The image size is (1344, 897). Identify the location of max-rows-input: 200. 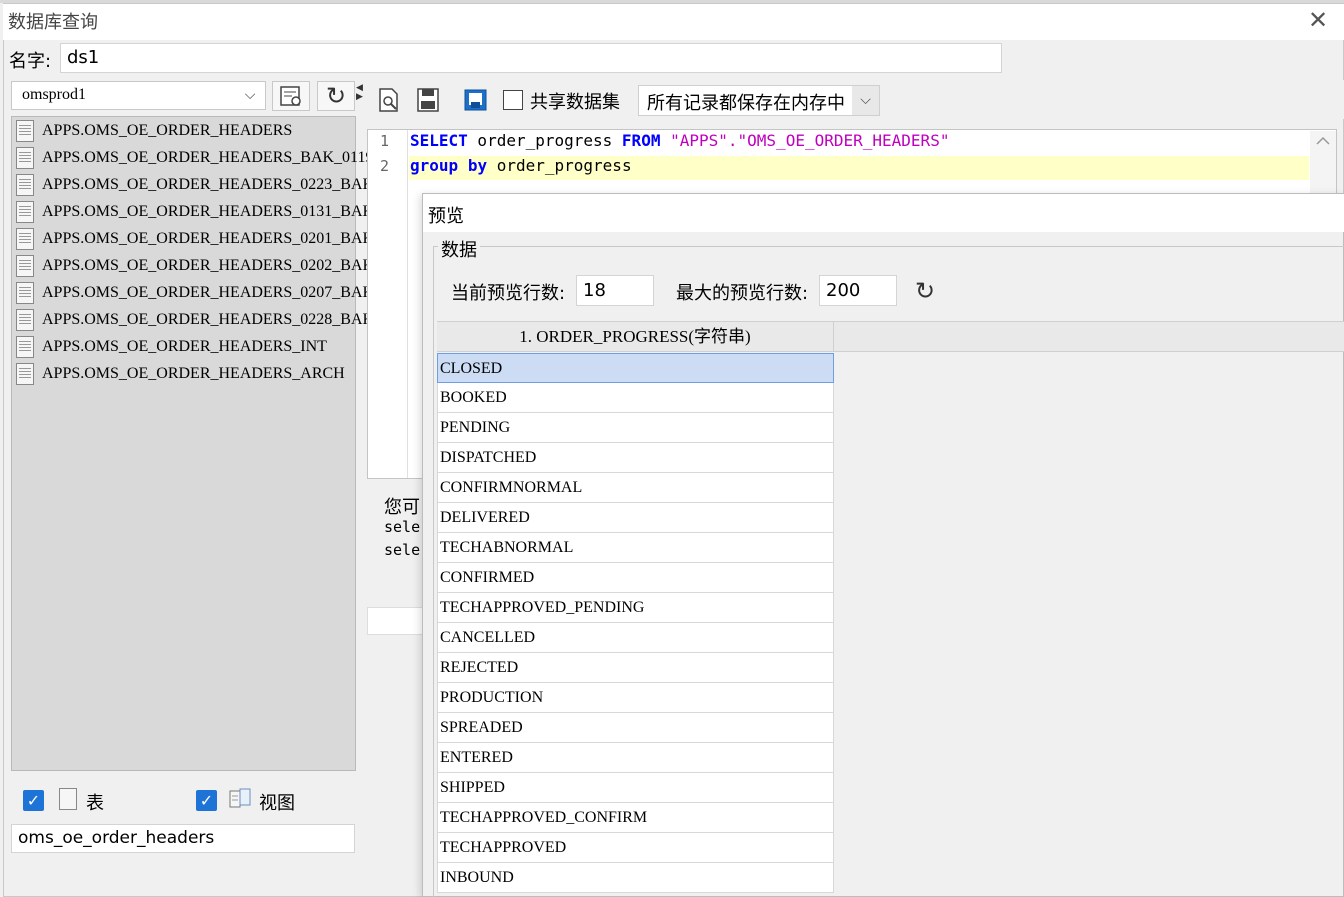
(858, 290).